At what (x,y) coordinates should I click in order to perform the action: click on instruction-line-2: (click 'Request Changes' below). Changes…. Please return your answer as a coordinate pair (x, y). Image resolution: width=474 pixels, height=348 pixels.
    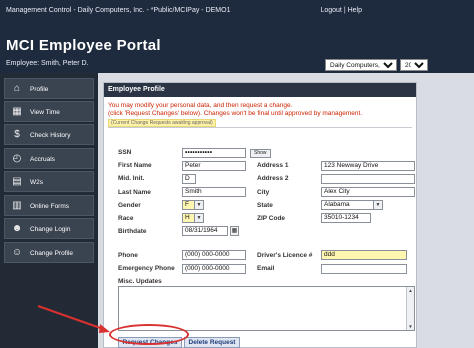
    Looking at the image, I should click on (235, 113).